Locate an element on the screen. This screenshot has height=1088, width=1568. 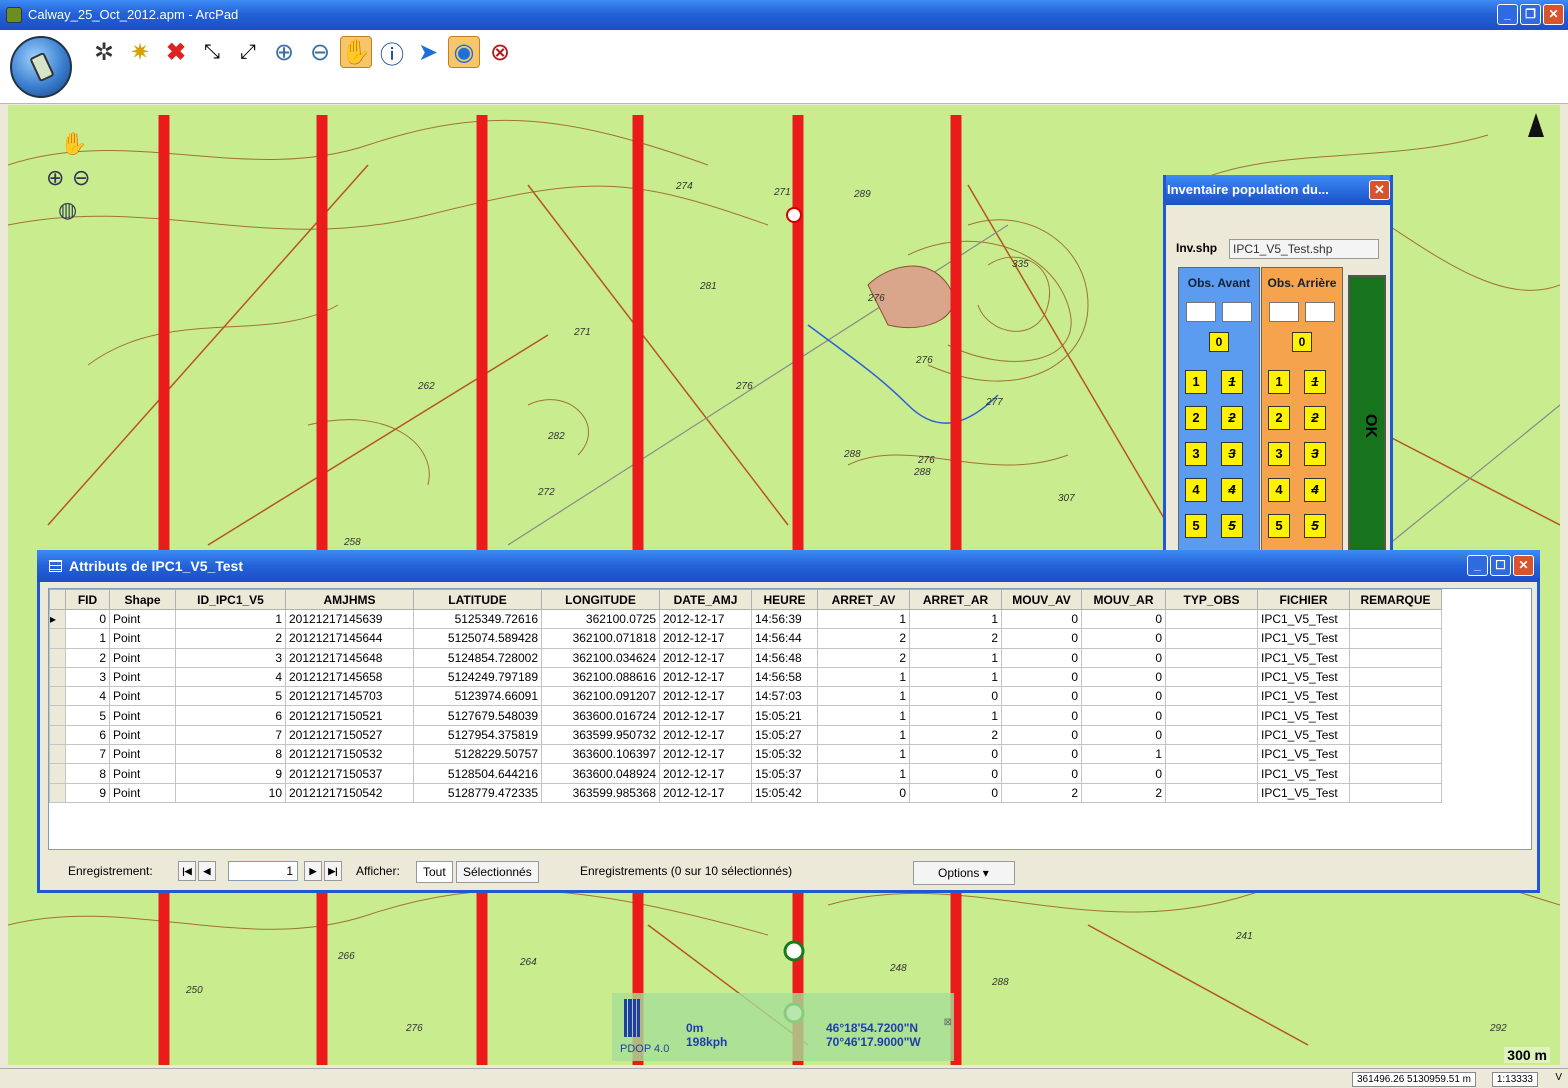
table-cell: 20121217145658 is located at coordinates (349, 677).